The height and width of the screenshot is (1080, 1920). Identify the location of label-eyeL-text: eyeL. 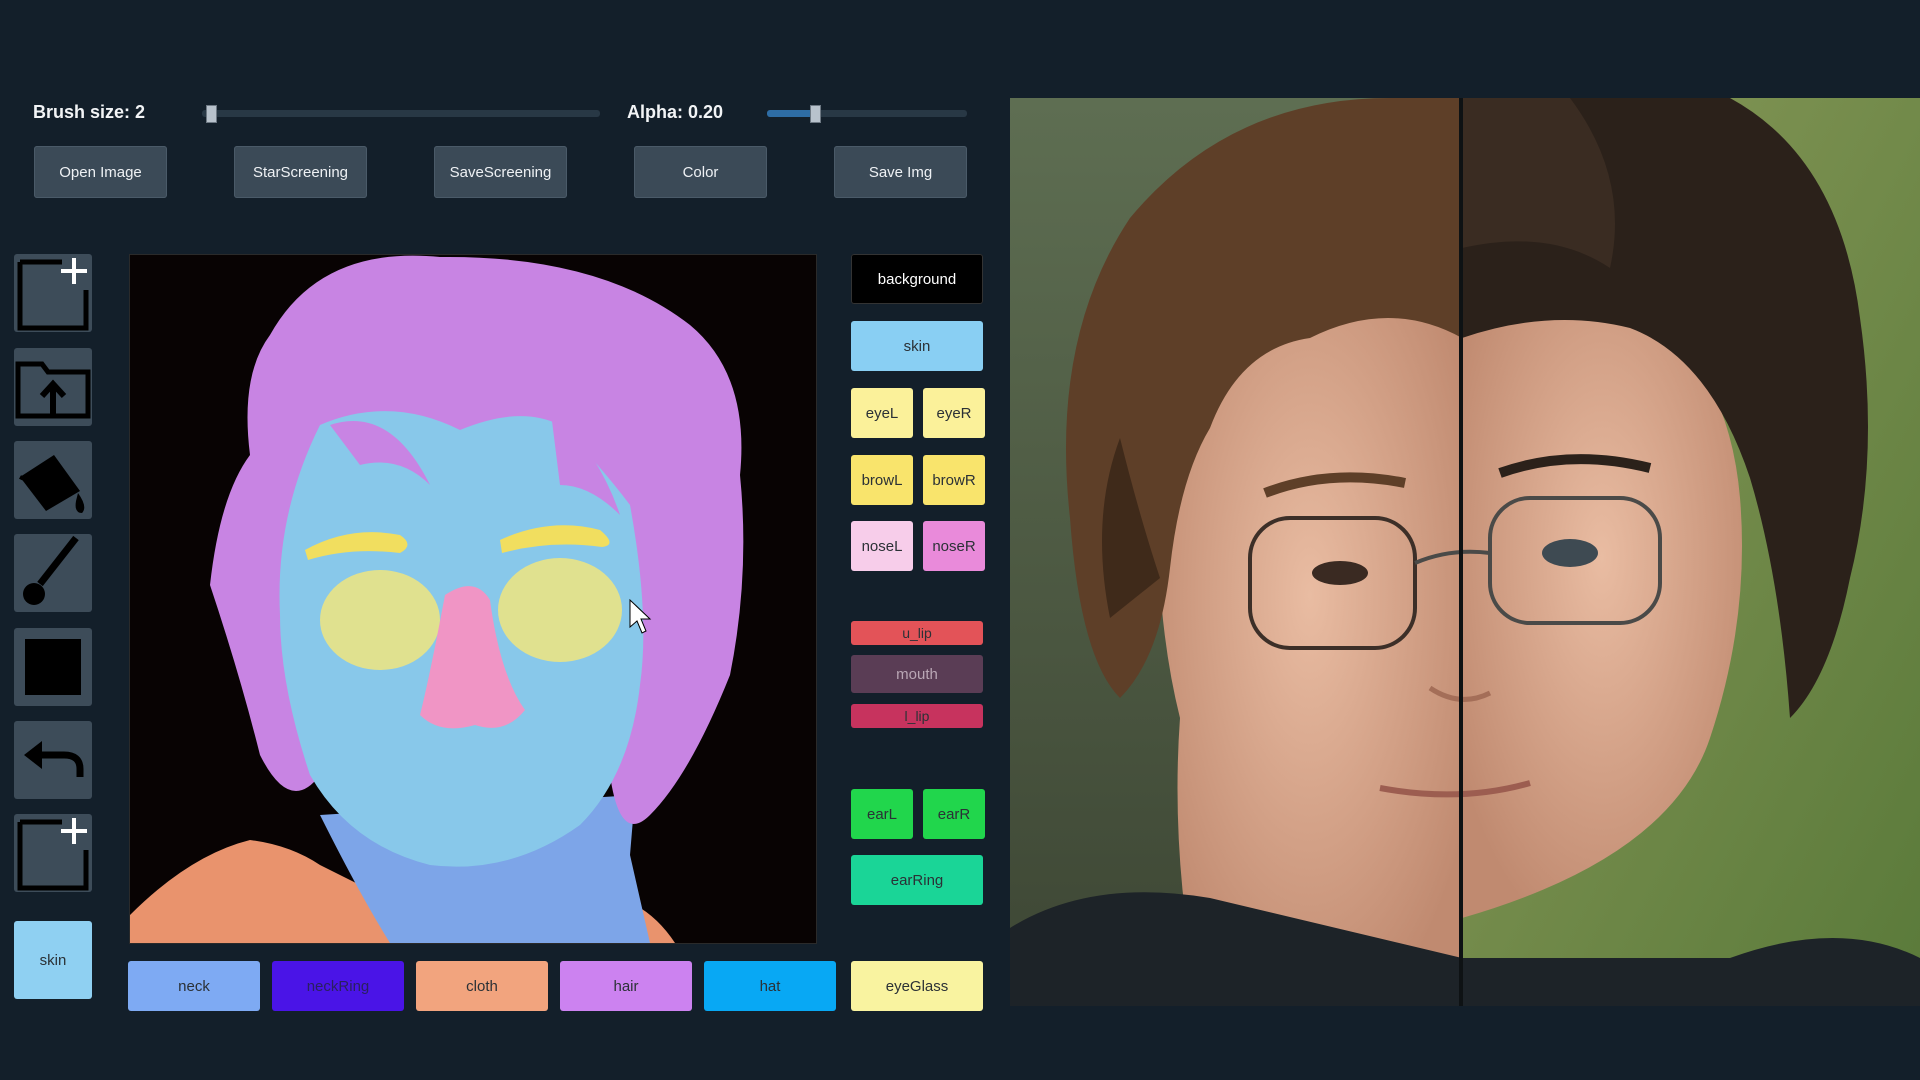
(882, 413).